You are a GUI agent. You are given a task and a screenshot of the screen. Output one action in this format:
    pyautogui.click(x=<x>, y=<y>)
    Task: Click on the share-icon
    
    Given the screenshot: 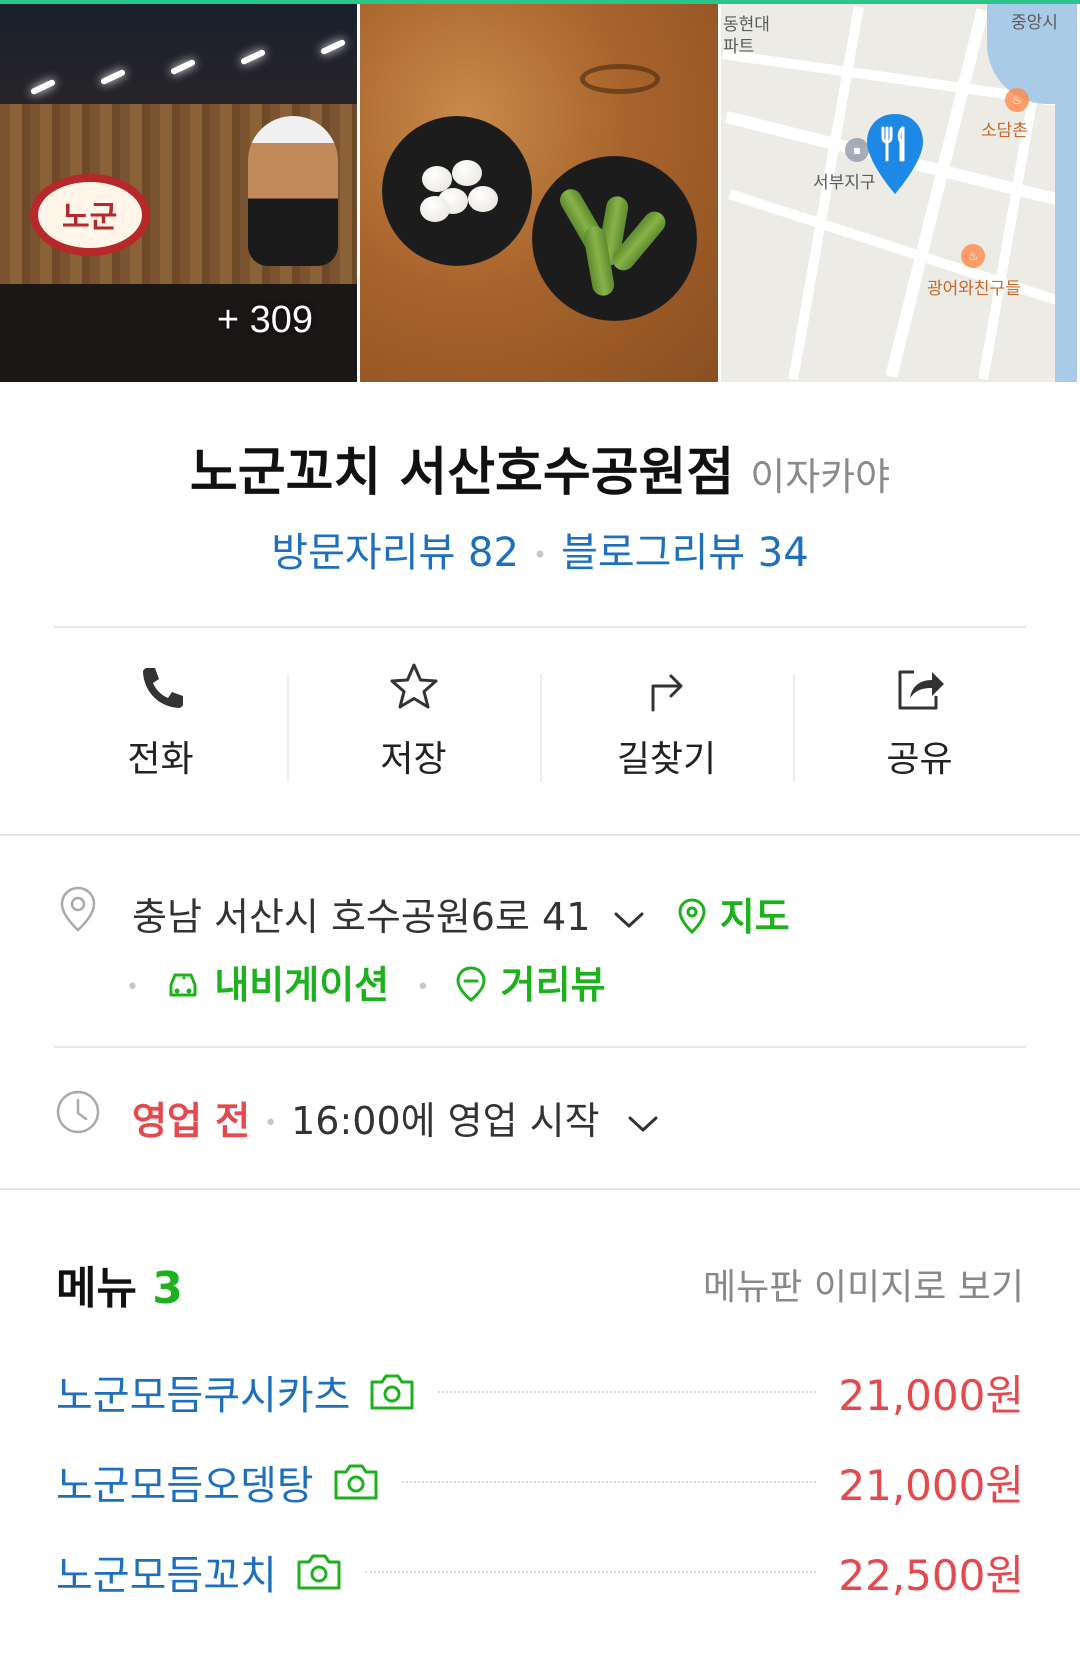 What is the action you would take?
    pyautogui.click(x=921, y=690)
    